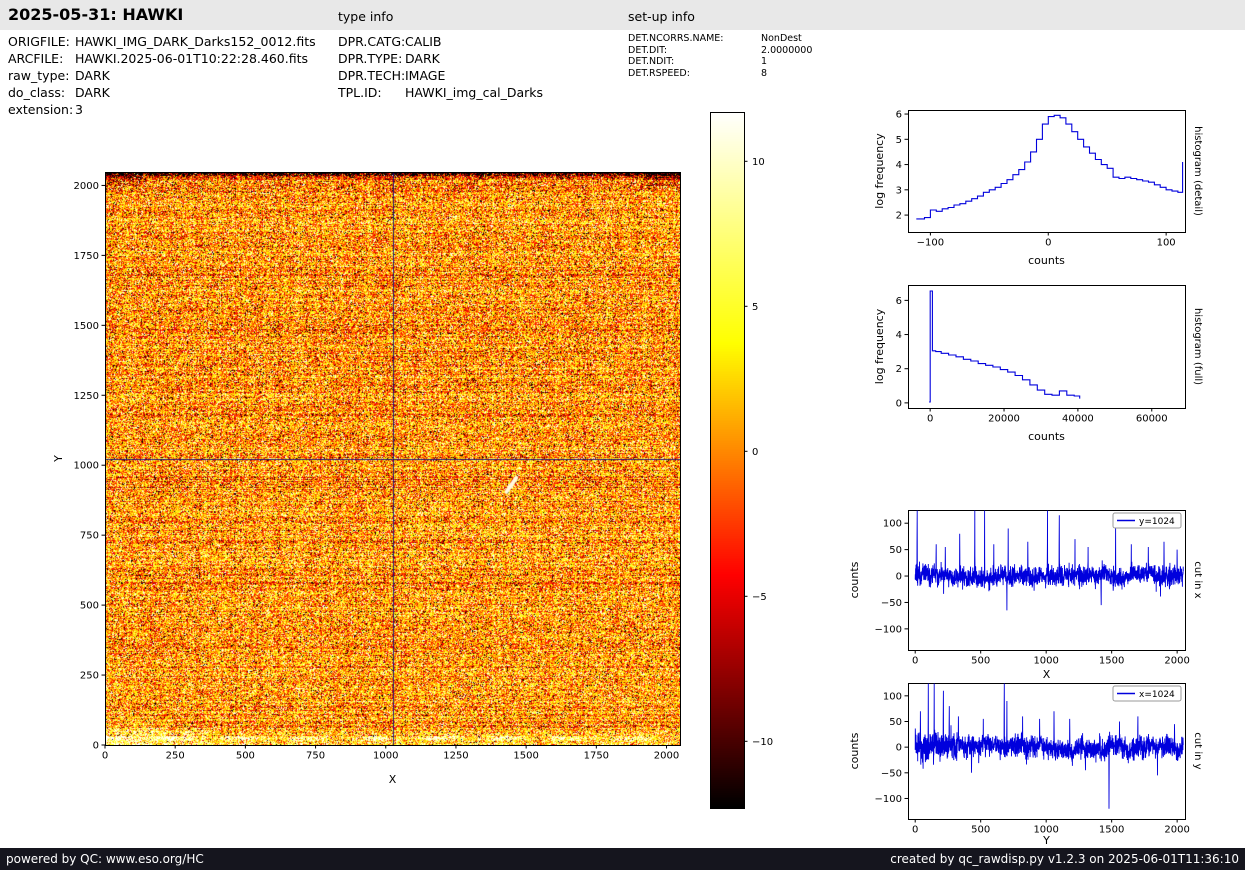 This screenshot has width=1245, height=870. What do you see at coordinates (899, 216) in the screenshot?
I see `svg-text: 2` at bounding box center [899, 216].